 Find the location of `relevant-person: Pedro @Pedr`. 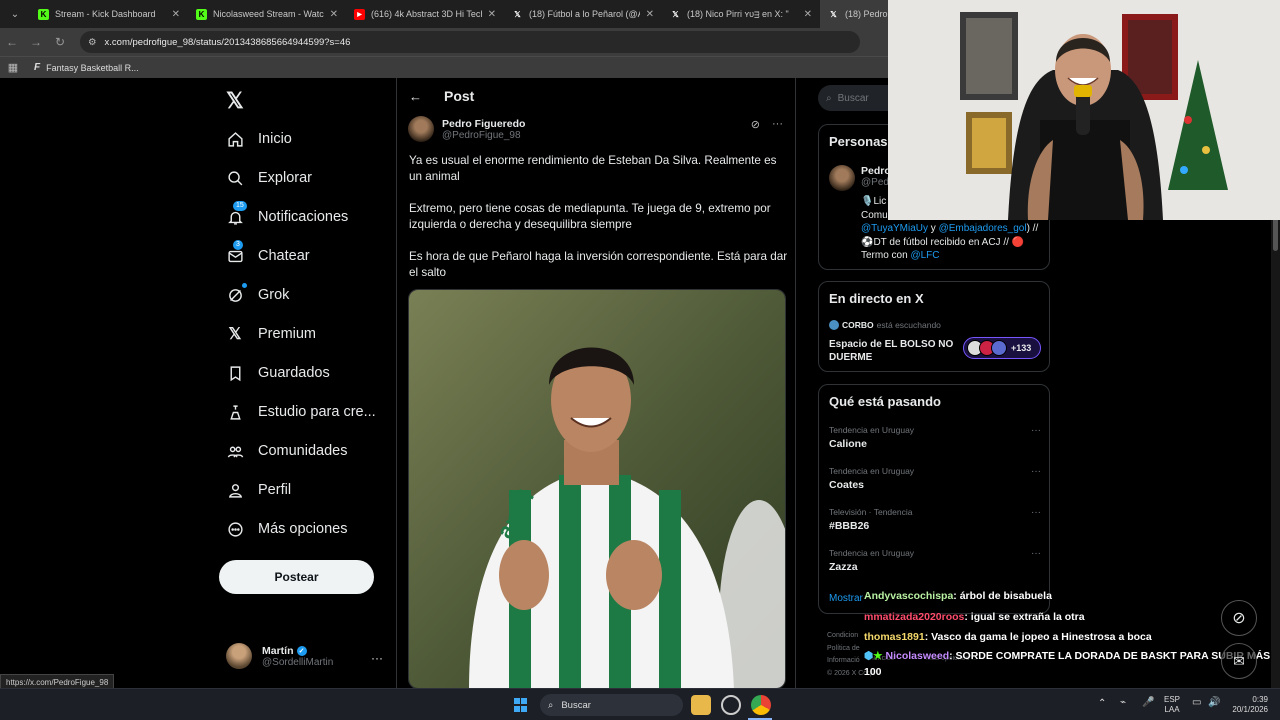

relevant-person: Pedro @Pedr is located at coordinates (860, 178).